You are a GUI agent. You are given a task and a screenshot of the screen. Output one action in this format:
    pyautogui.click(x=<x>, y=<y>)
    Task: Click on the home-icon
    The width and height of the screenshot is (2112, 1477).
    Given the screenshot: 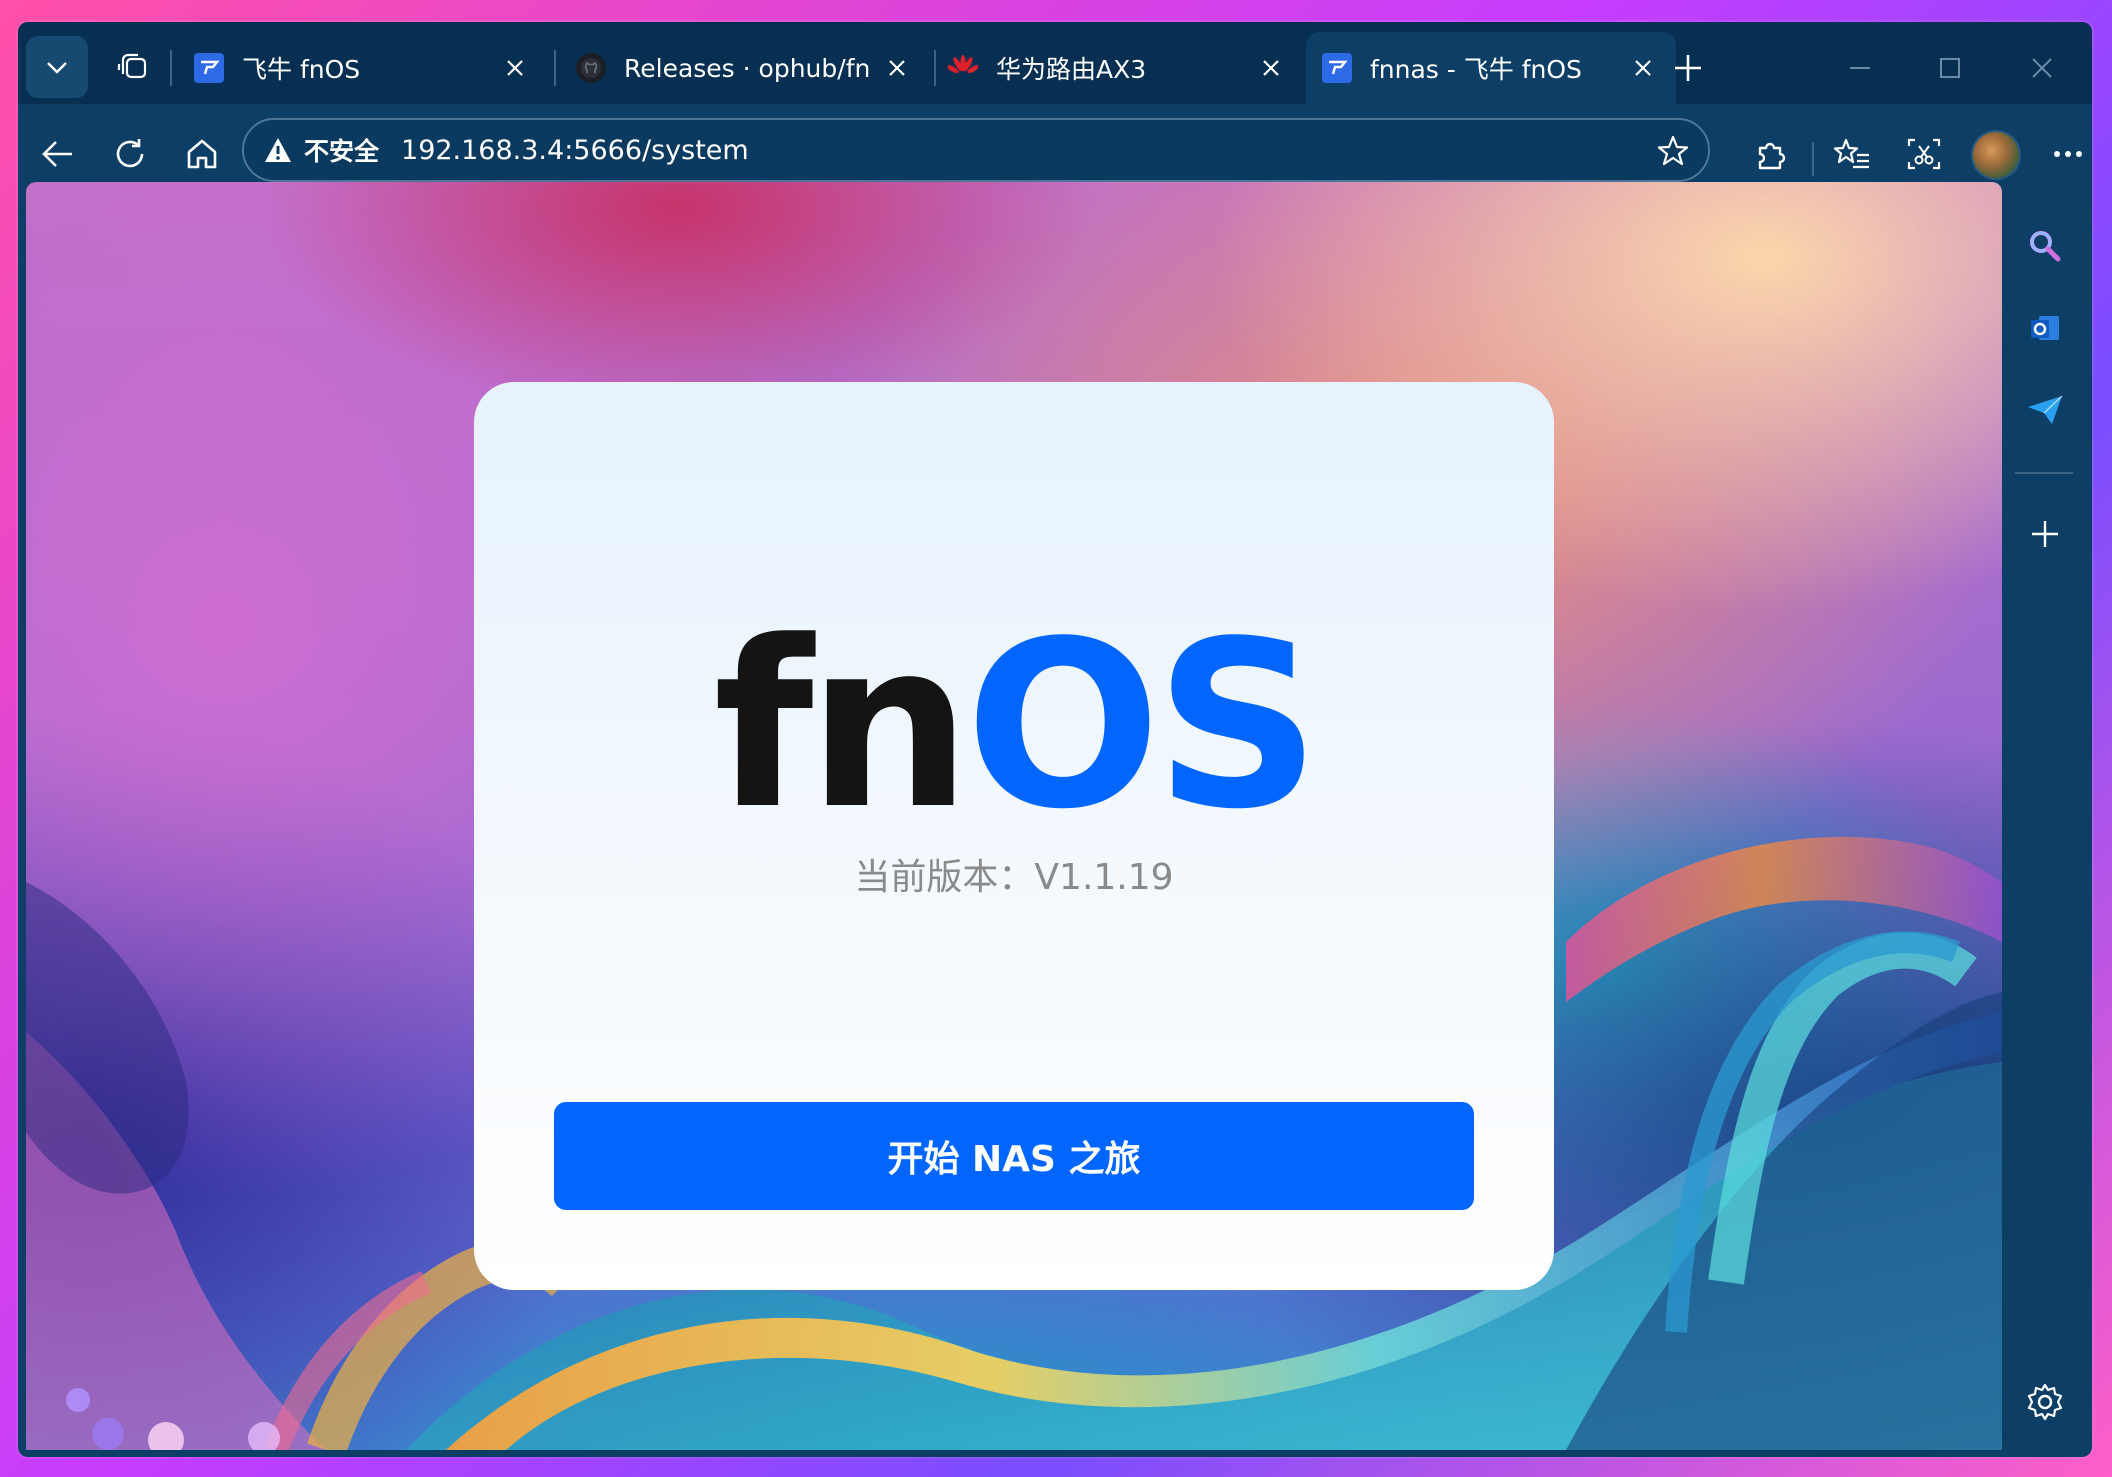 What is the action you would take?
    pyautogui.click(x=202, y=154)
    